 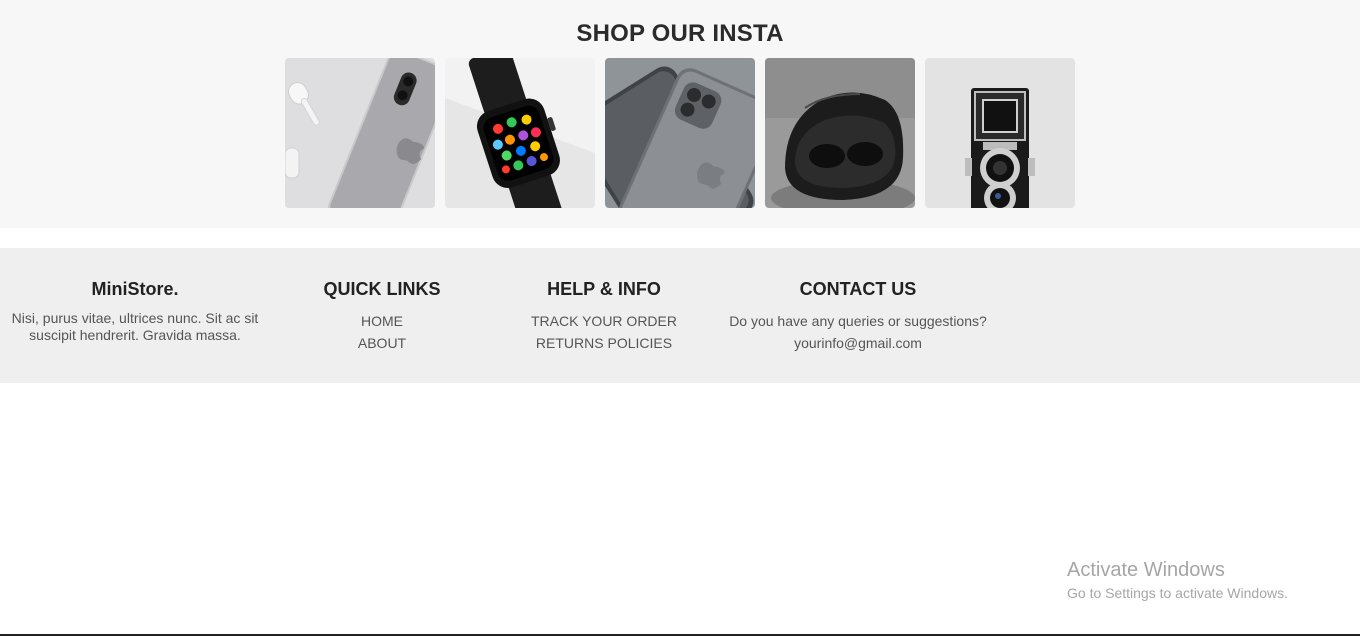 I want to click on iphone-pro-photo, so click(x=680, y=133).